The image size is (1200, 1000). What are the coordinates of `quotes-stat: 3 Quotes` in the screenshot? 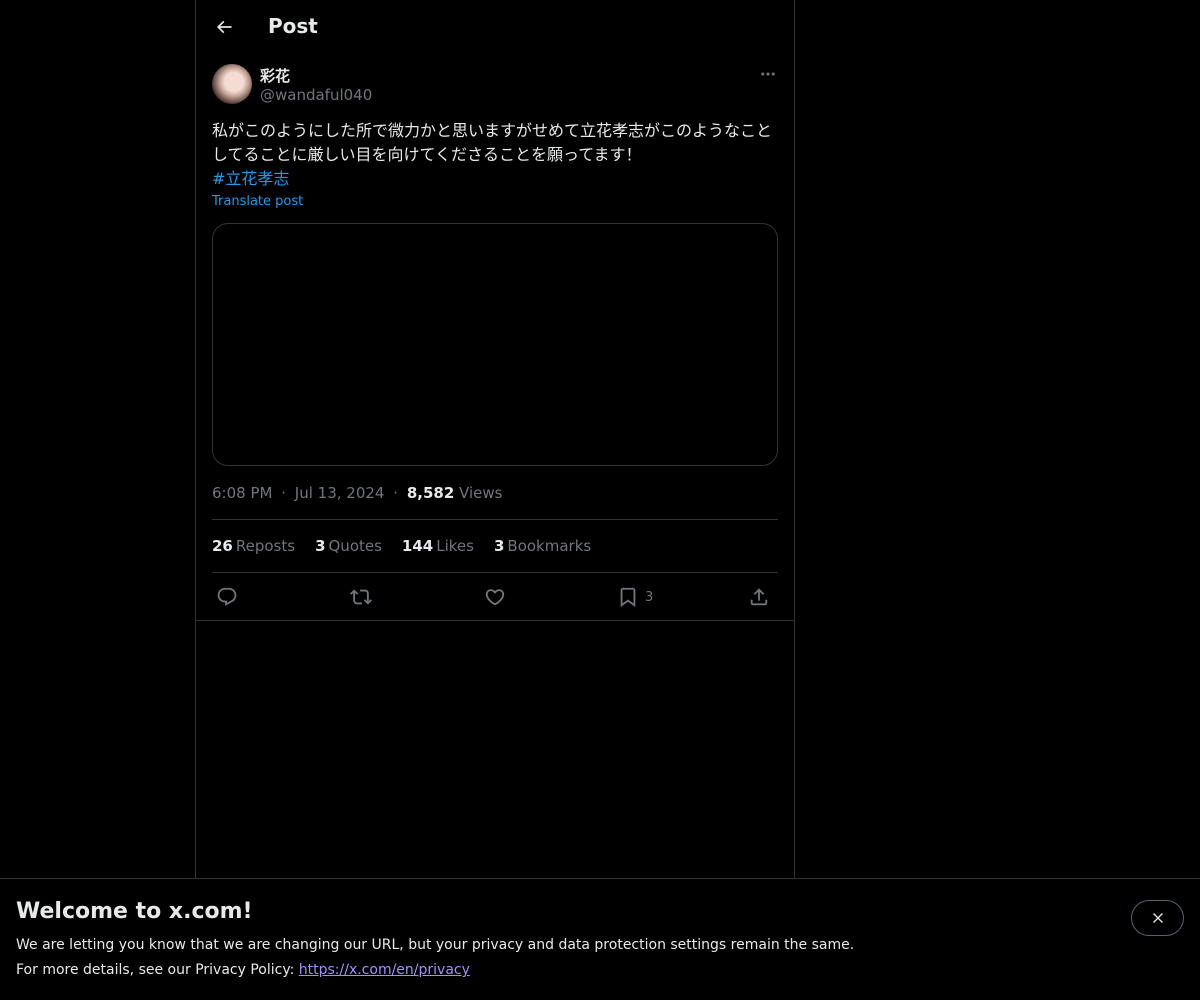 It's located at (348, 546).